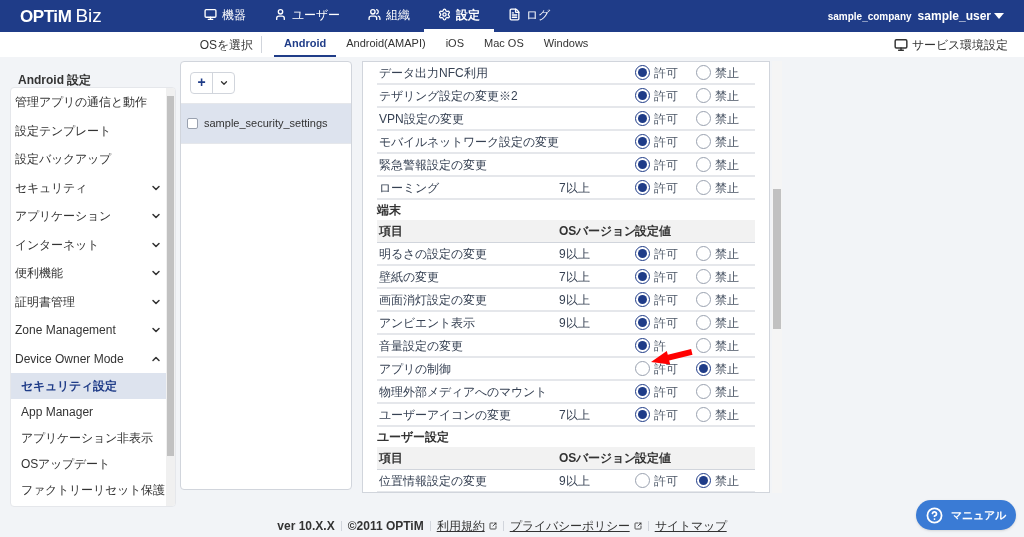 Image resolution: width=1024 pixels, height=537 pixels. I want to click on sidebar-subitem: ファクトリーリセット保護, so click(88, 490).